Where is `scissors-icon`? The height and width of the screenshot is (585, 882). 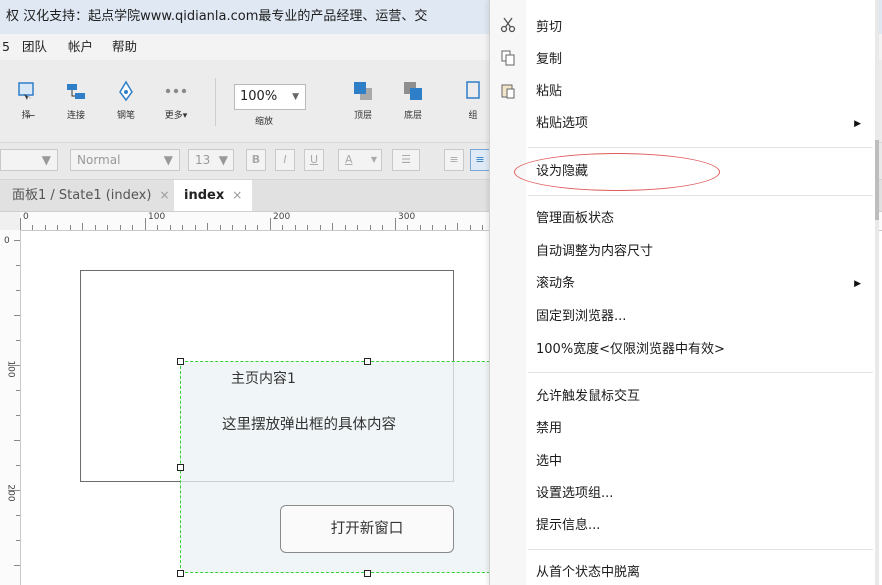 scissors-icon is located at coordinates (508, 25).